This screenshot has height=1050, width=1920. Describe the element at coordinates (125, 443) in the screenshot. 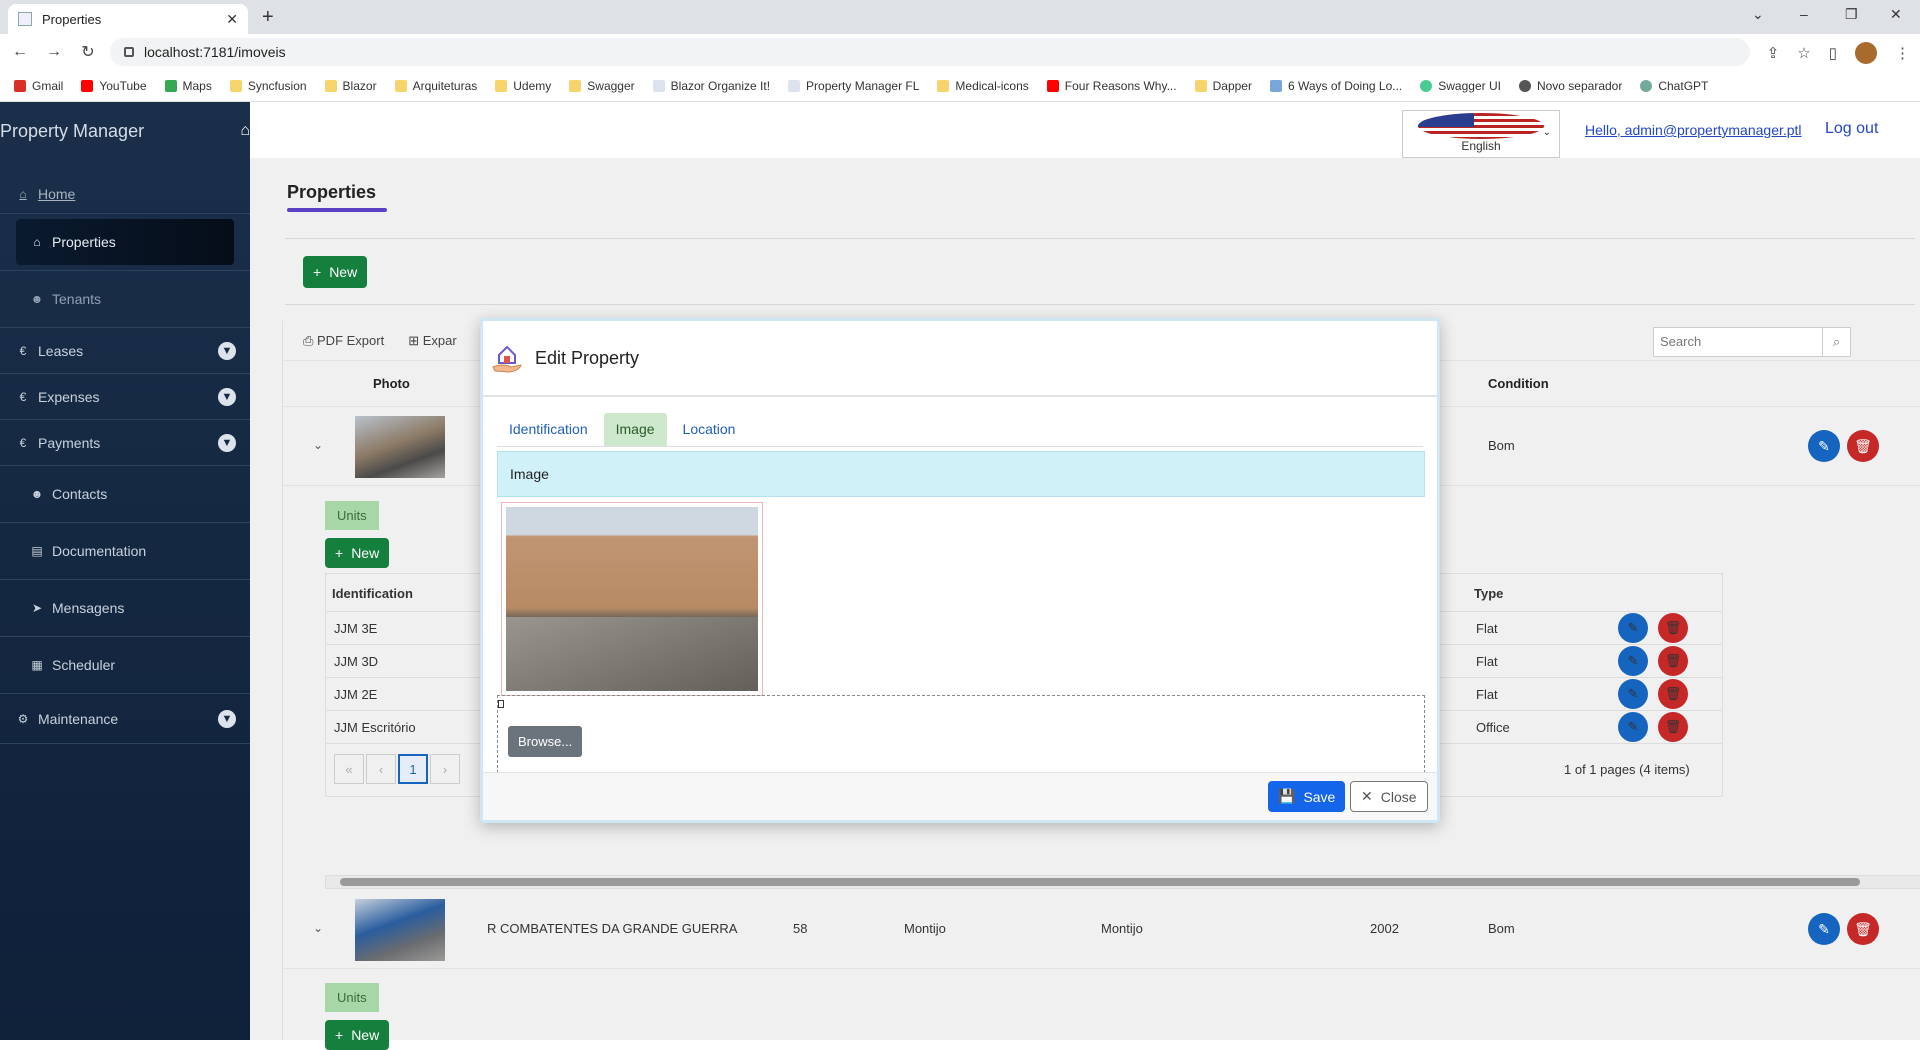

I see `sidebar-item-payments: € Payments ▼` at that location.